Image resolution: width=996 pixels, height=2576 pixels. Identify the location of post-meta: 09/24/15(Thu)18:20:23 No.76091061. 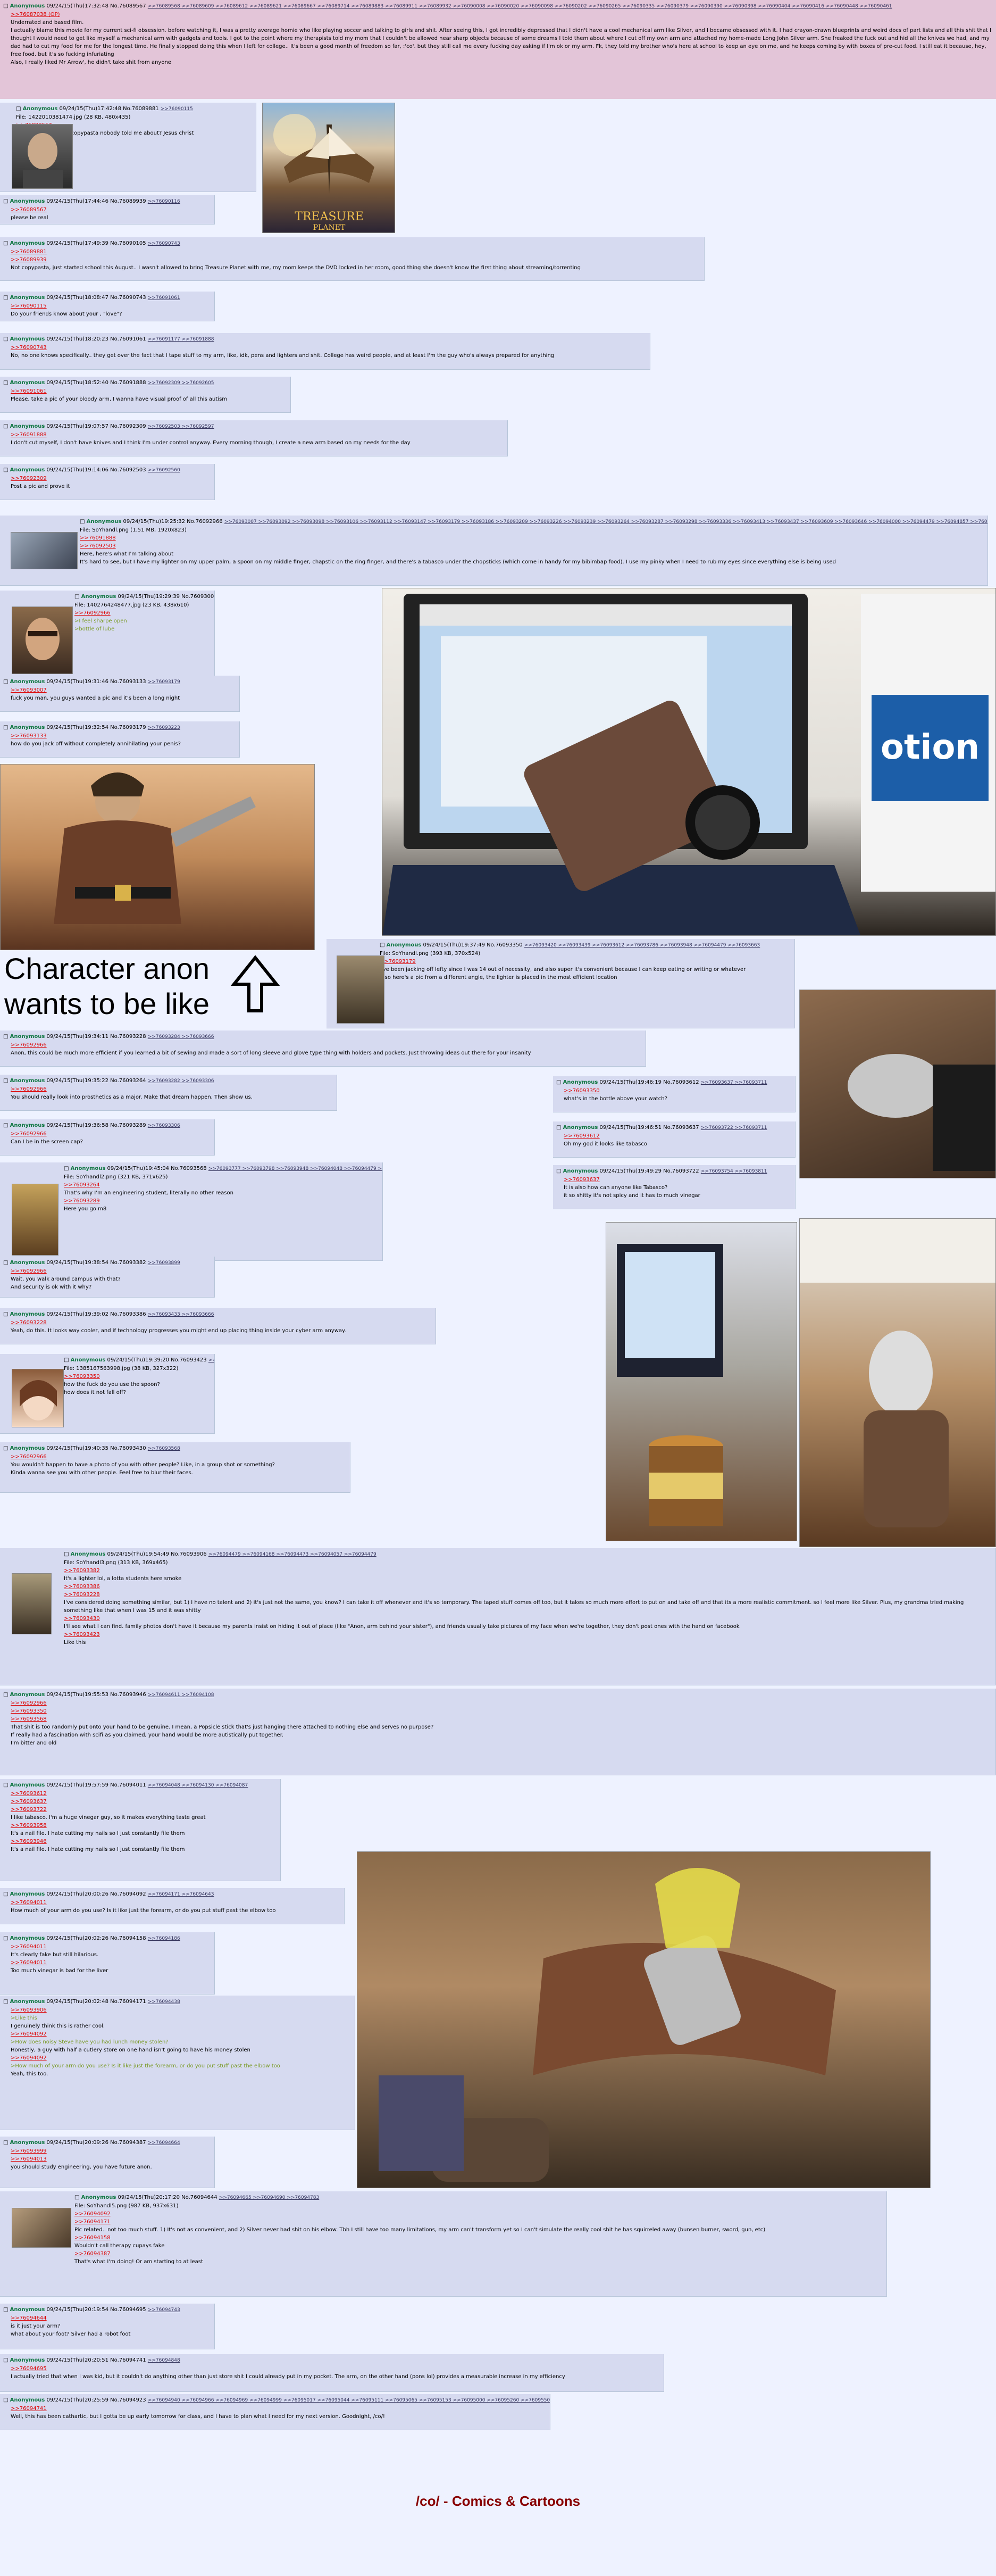
(96, 339).